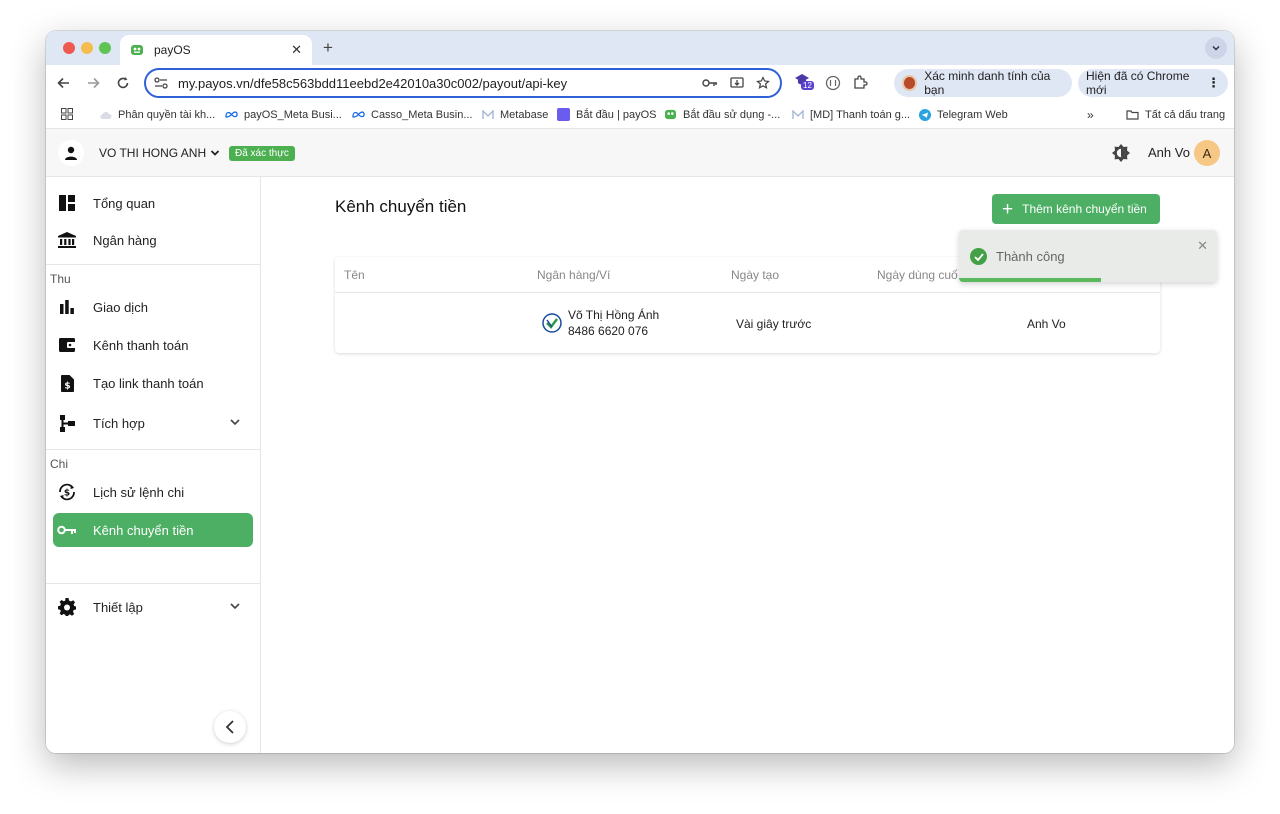 The height and width of the screenshot is (814, 1280). What do you see at coordinates (71, 153) in the screenshot?
I see `org-avatar` at bounding box center [71, 153].